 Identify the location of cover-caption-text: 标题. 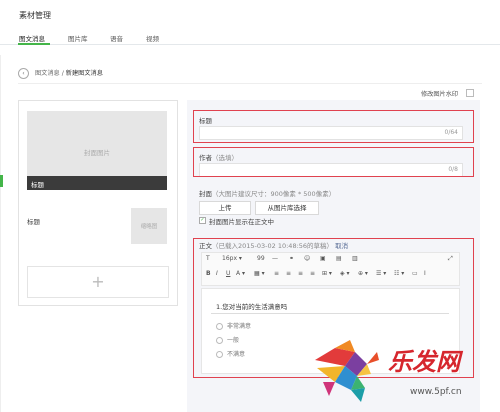
(37, 185).